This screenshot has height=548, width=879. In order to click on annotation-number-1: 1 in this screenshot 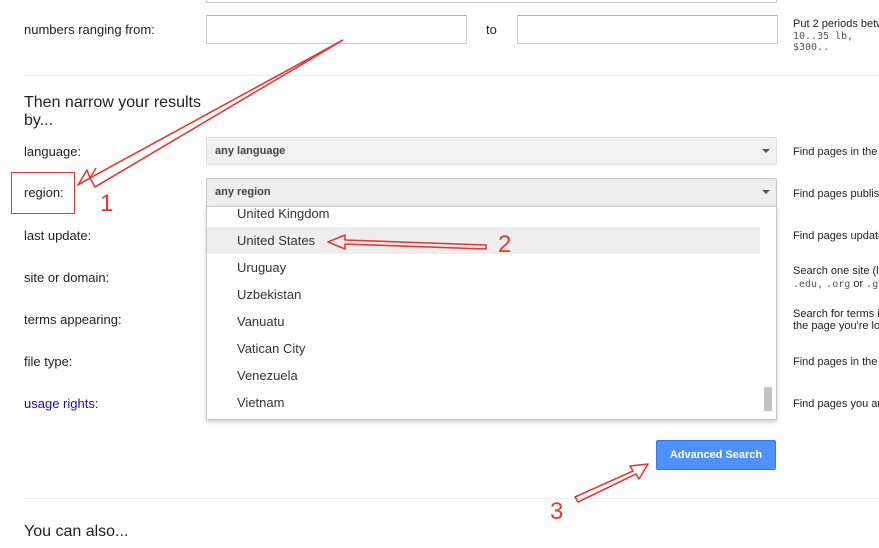, I will do `click(107, 203)`.